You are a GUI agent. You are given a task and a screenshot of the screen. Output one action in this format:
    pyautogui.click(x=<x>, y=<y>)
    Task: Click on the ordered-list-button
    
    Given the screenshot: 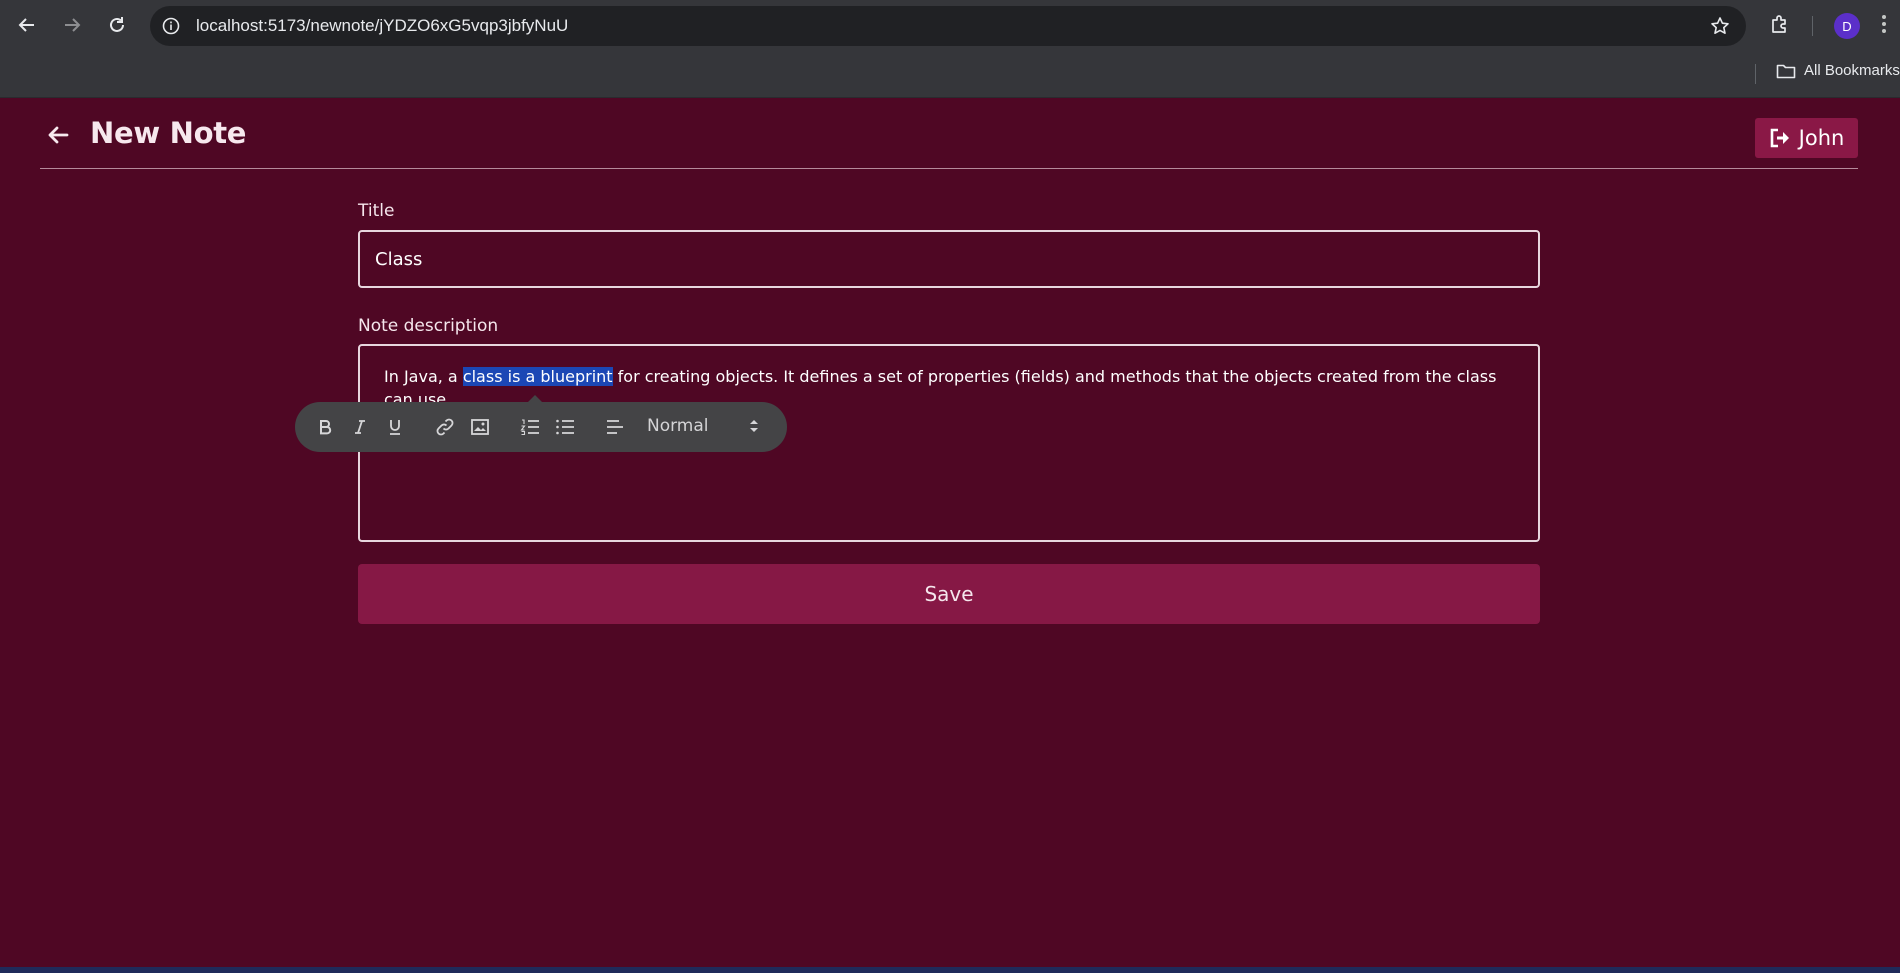 What is the action you would take?
    pyautogui.click(x=530, y=427)
    